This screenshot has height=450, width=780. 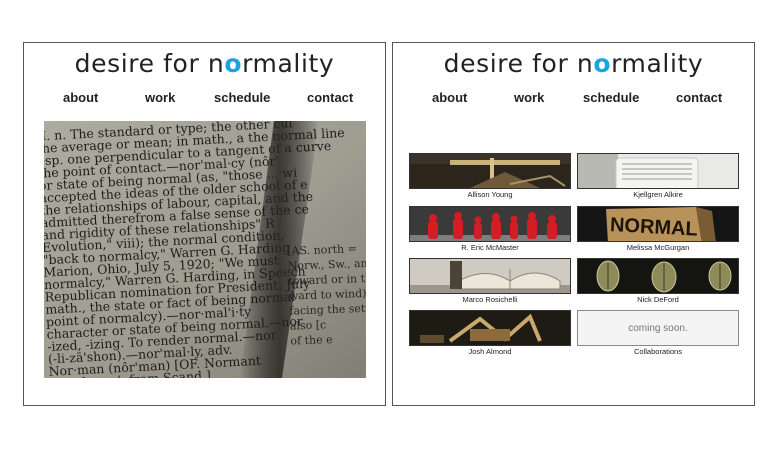 I want to click on leaf-objects-image, so click(x=658, y=276).